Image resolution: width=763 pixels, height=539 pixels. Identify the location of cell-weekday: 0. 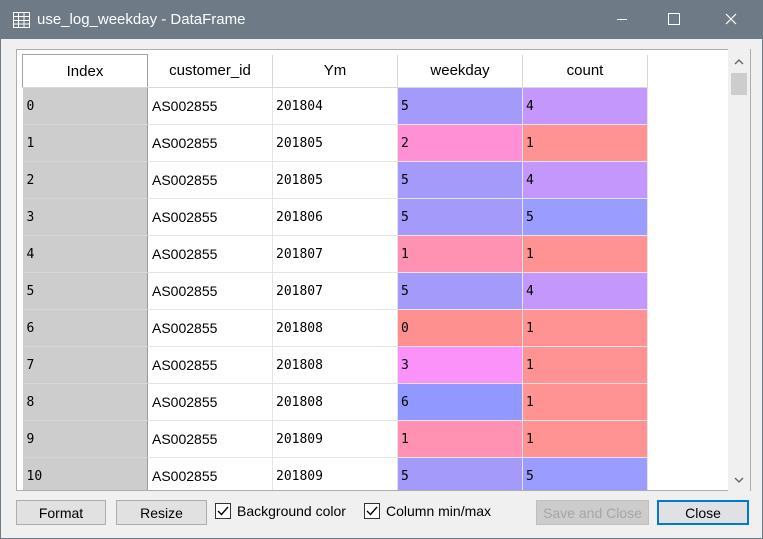
(460, 328).